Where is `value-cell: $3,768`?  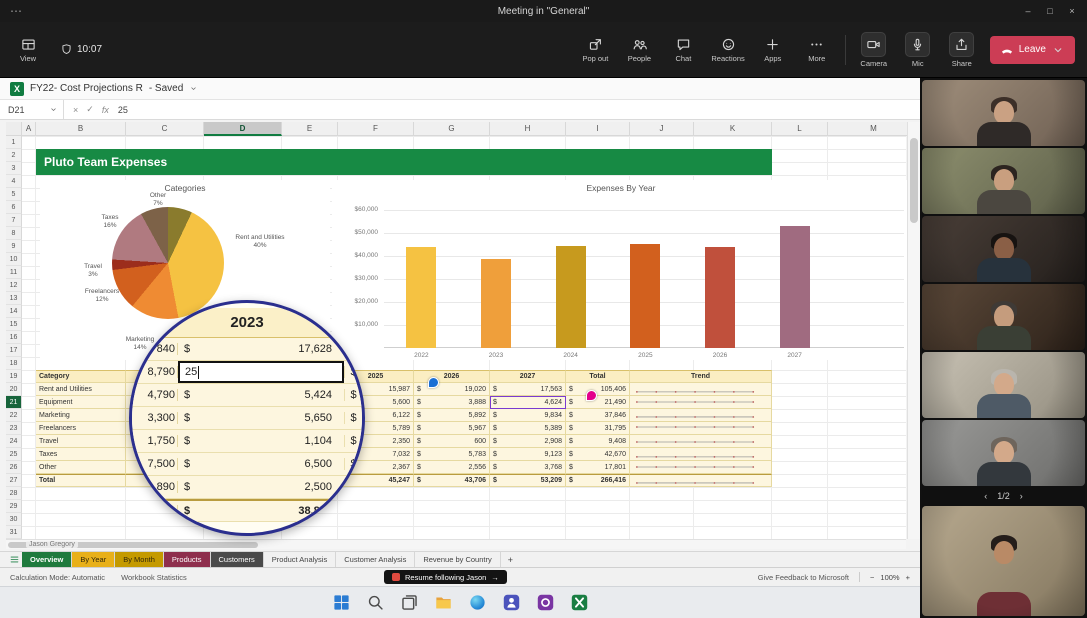
value-cell: $3,768 is located at coordinates (528, 467).